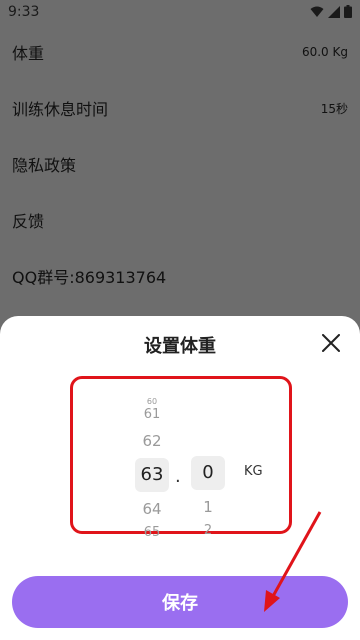  I want to click on wheel-option: 61, so click(152, 415).